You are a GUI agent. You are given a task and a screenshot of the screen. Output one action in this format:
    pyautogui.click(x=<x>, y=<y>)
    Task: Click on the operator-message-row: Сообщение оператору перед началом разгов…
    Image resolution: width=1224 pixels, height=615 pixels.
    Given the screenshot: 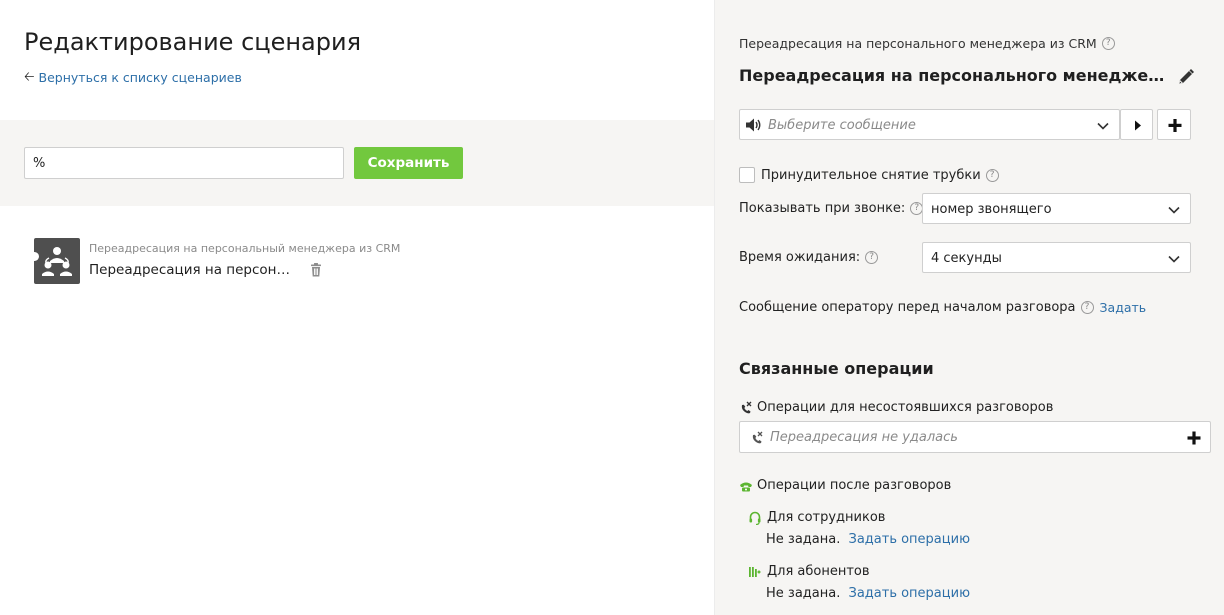 What is the action you would take?
    pyautogui.click(x=942, y=307)
    